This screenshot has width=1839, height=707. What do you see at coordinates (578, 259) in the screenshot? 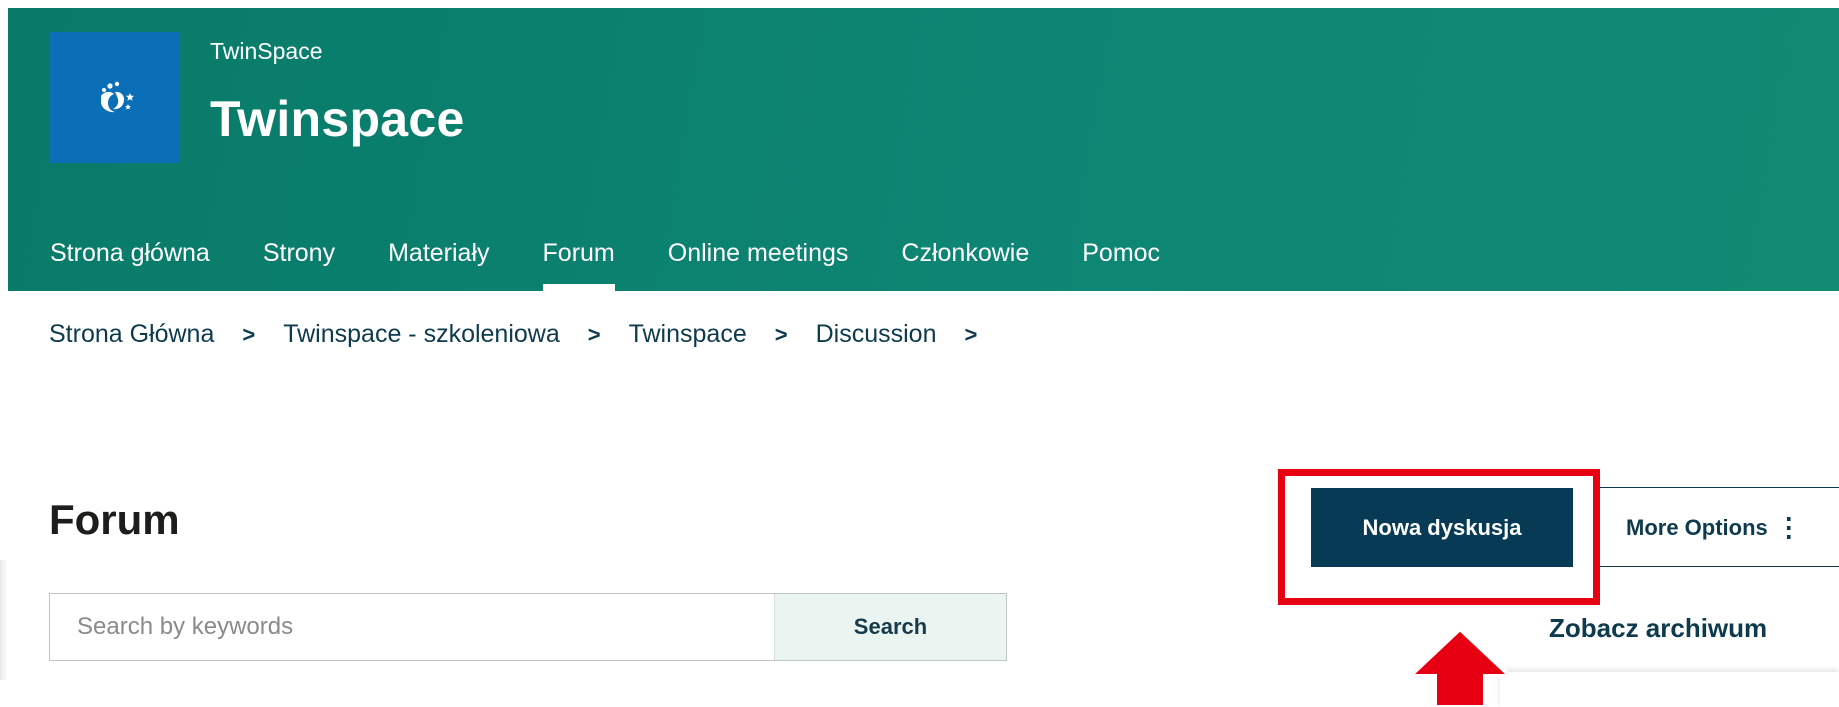
I see `nav-item-forum: Forum` at bounding box center [578, 259].